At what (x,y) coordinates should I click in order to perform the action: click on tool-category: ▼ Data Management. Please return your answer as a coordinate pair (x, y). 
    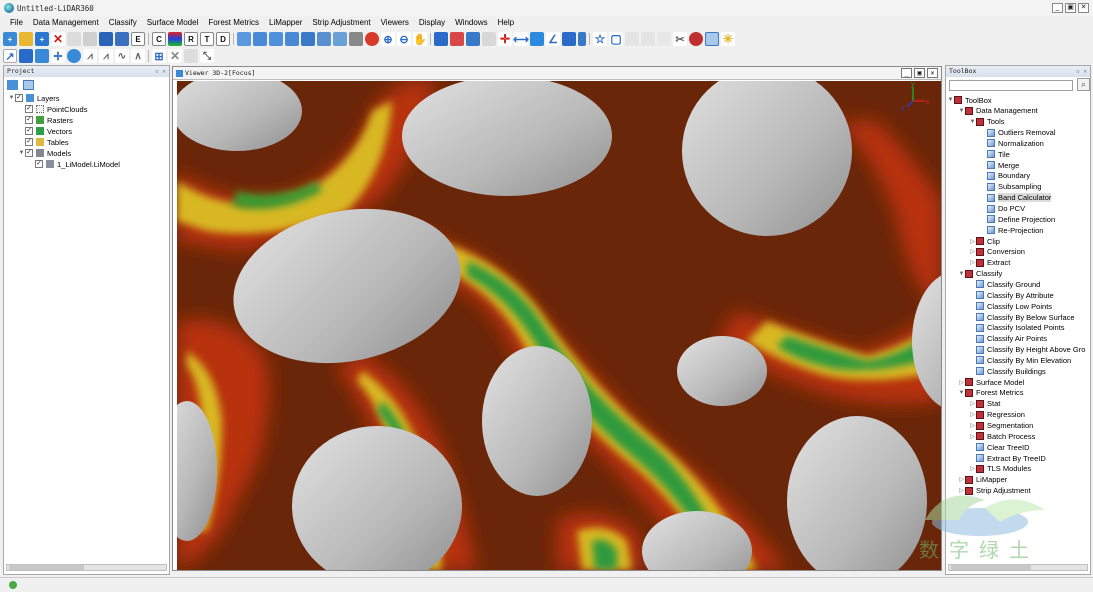
    Looking at the image, I should click on (998, 111).